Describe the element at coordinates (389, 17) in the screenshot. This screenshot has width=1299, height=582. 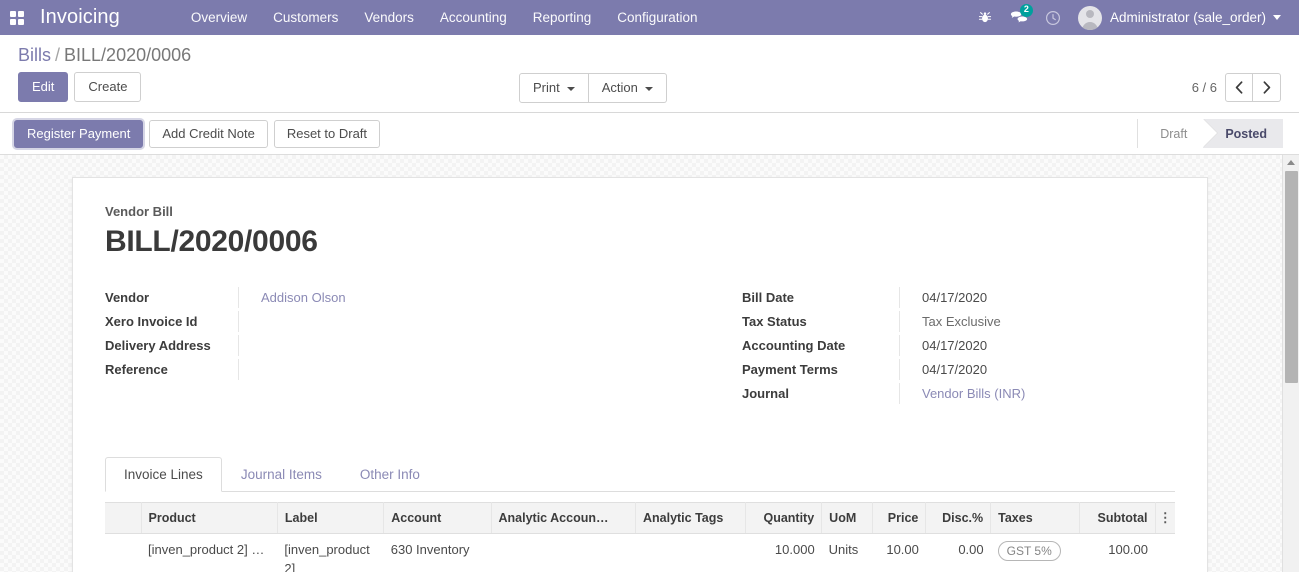
I see `menu-item-vendors: Vendors` at that location.